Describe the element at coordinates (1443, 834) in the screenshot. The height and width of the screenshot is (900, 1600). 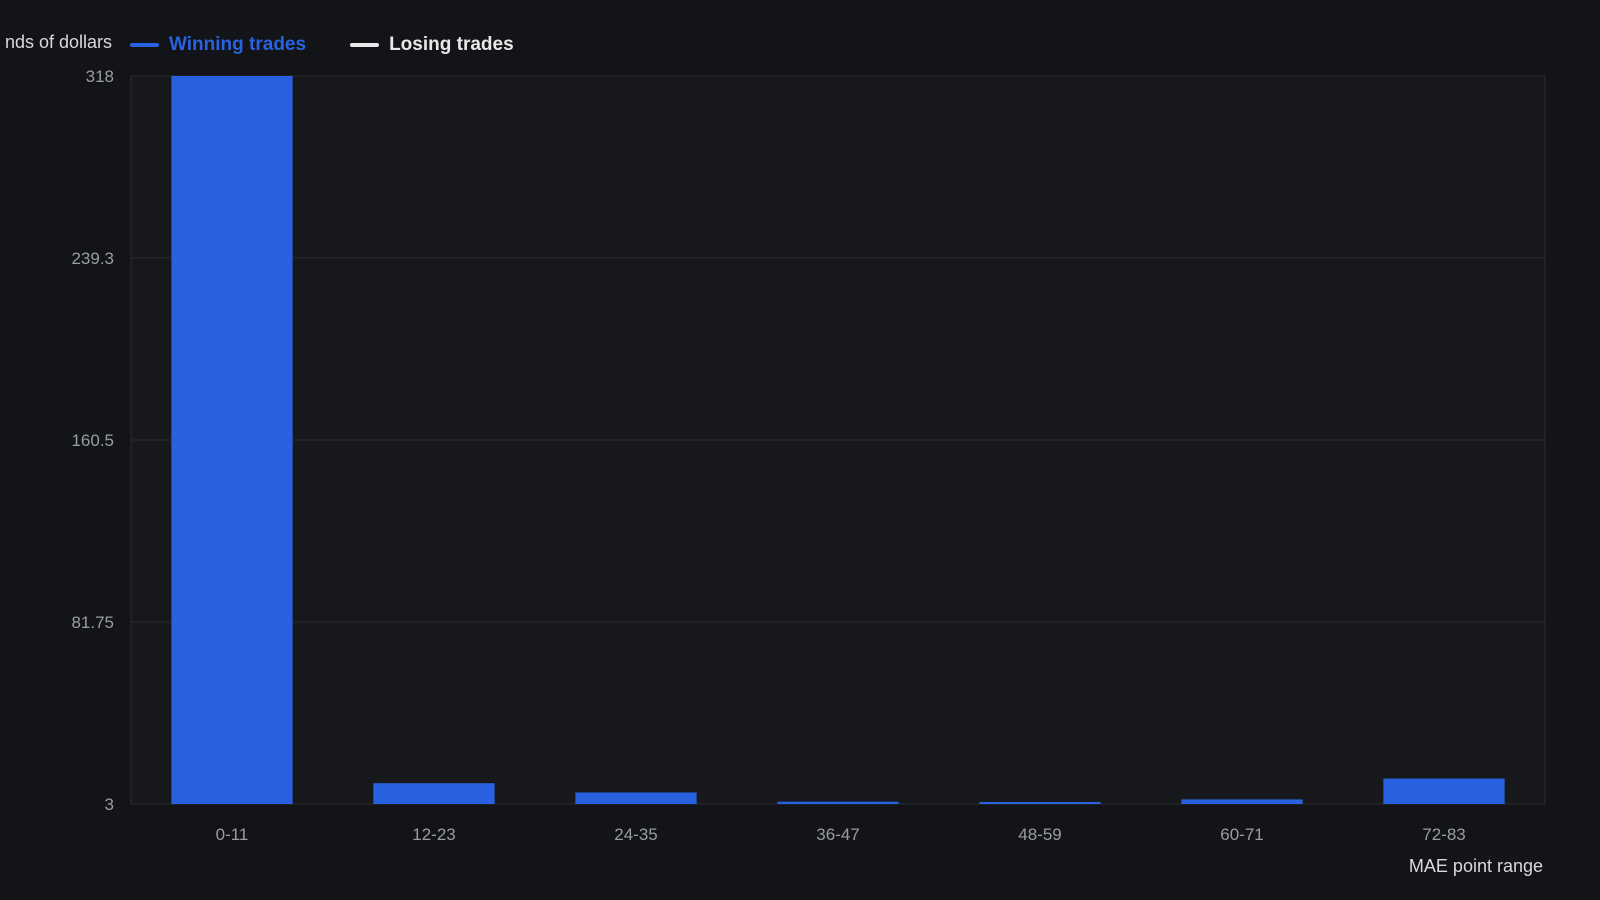
I see `x-tick-label: 72-83` at that location.